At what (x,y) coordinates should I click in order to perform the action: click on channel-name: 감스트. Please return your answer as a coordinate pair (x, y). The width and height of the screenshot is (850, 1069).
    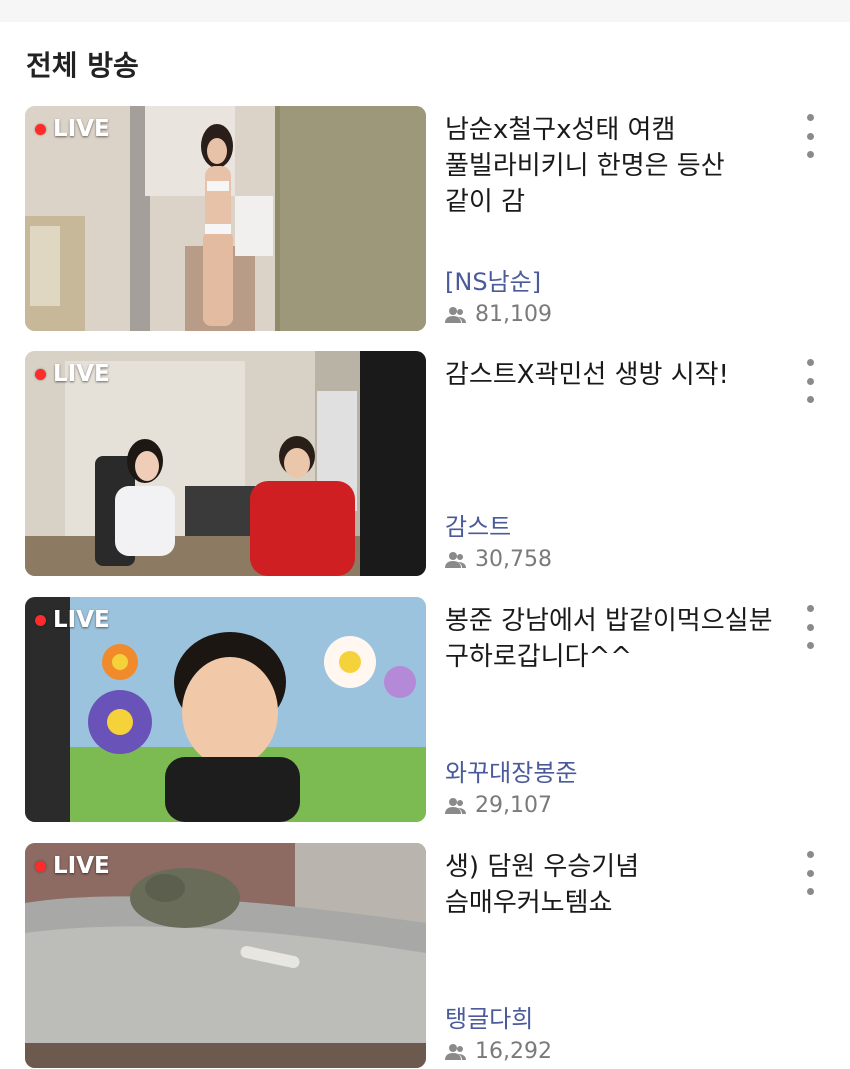
    Looking at the image, I should click on (478, 524).